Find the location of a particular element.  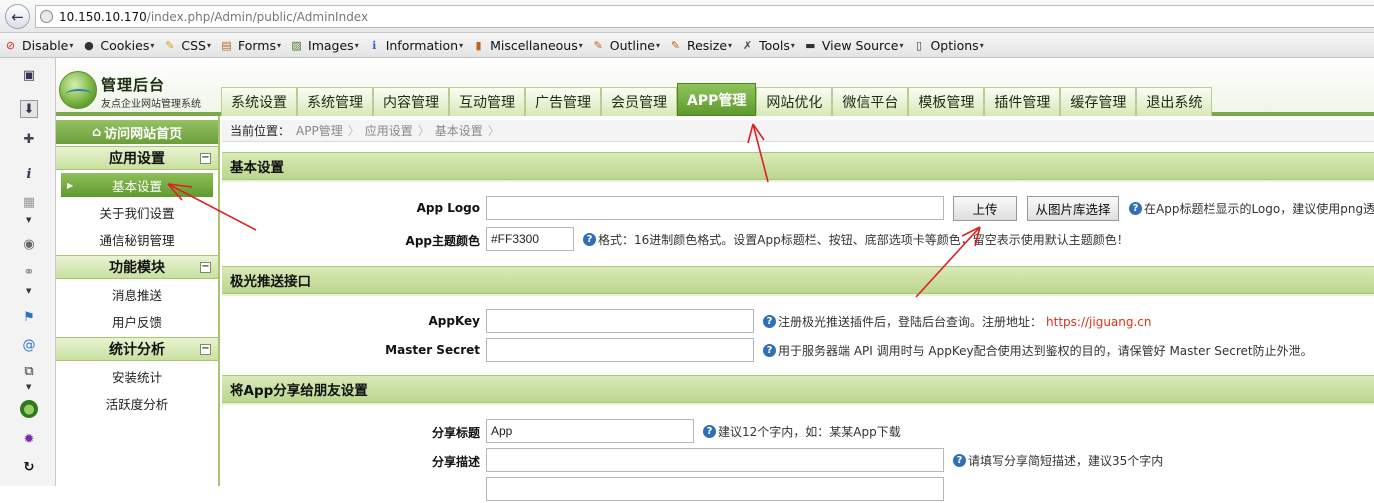

toolbar-menu-resize: ✎ Resize ▾ is located at coordinates (701, 45).